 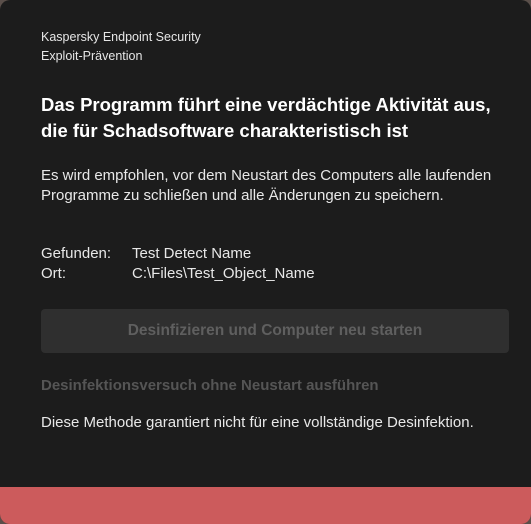 I want to click on found-label: Gefunden:, so click(x=76, y=253).